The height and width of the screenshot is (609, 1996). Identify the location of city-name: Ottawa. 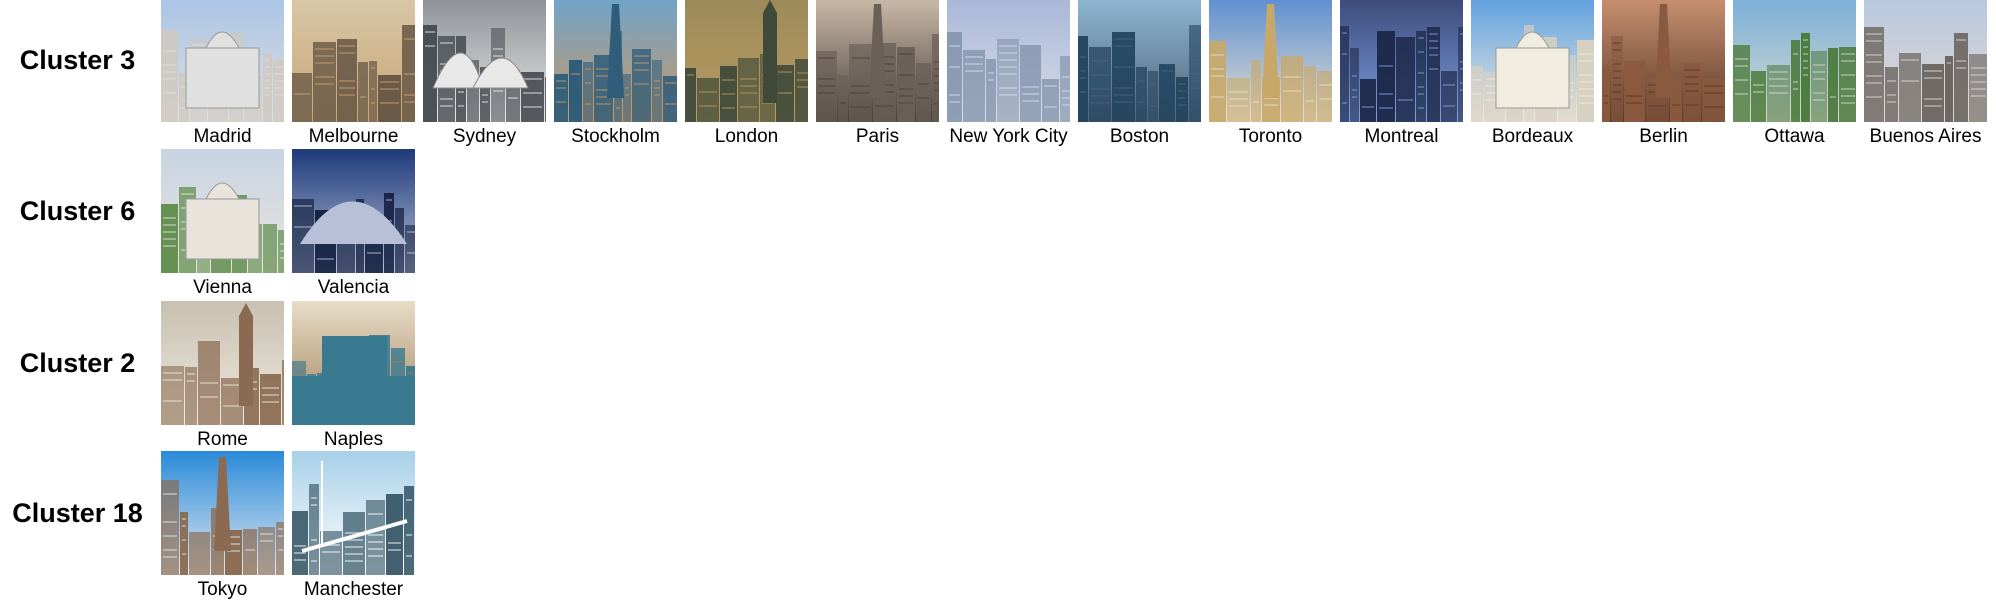
(1794, 136).